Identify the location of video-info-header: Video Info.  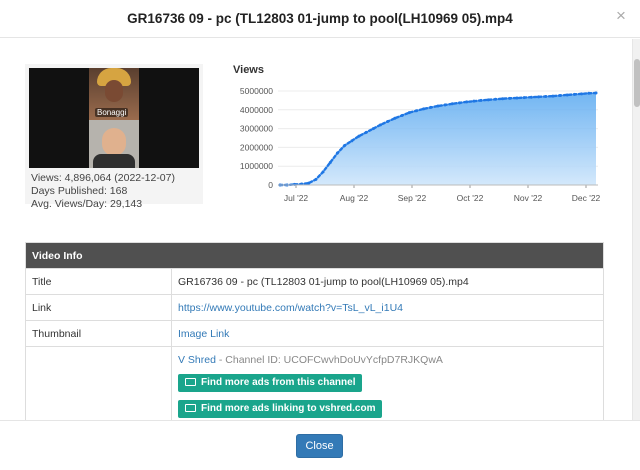
(314, 255).